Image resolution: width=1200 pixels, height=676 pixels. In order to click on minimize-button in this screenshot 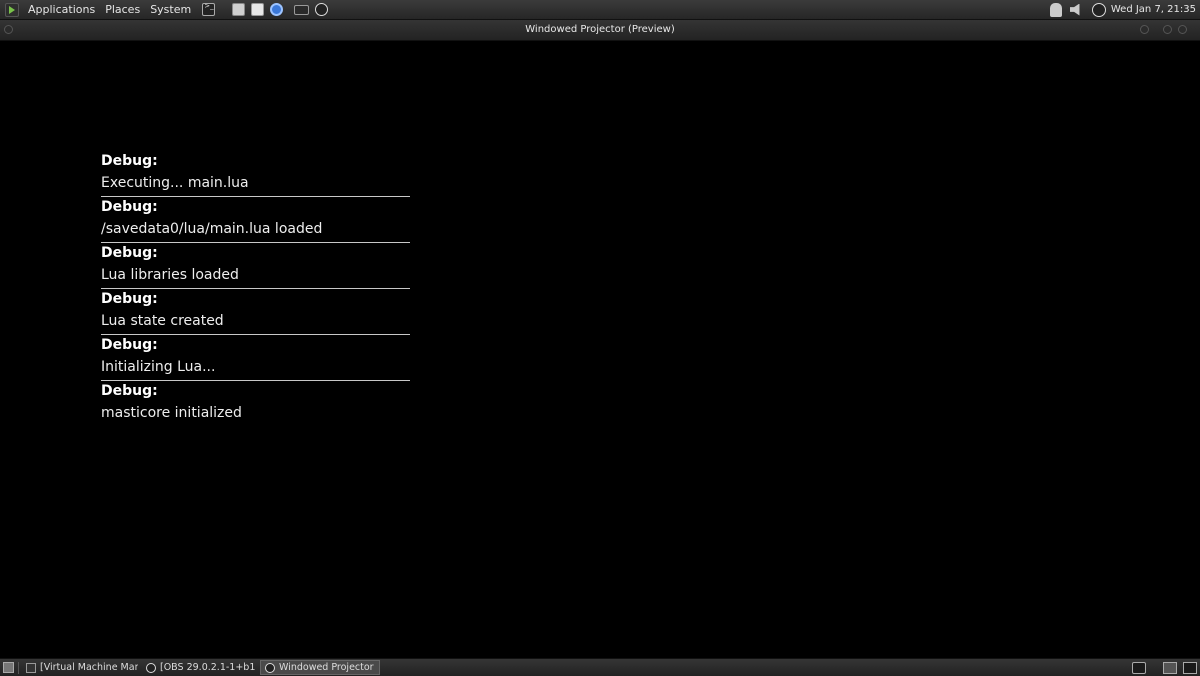, I will do `click(1167, 29)`.